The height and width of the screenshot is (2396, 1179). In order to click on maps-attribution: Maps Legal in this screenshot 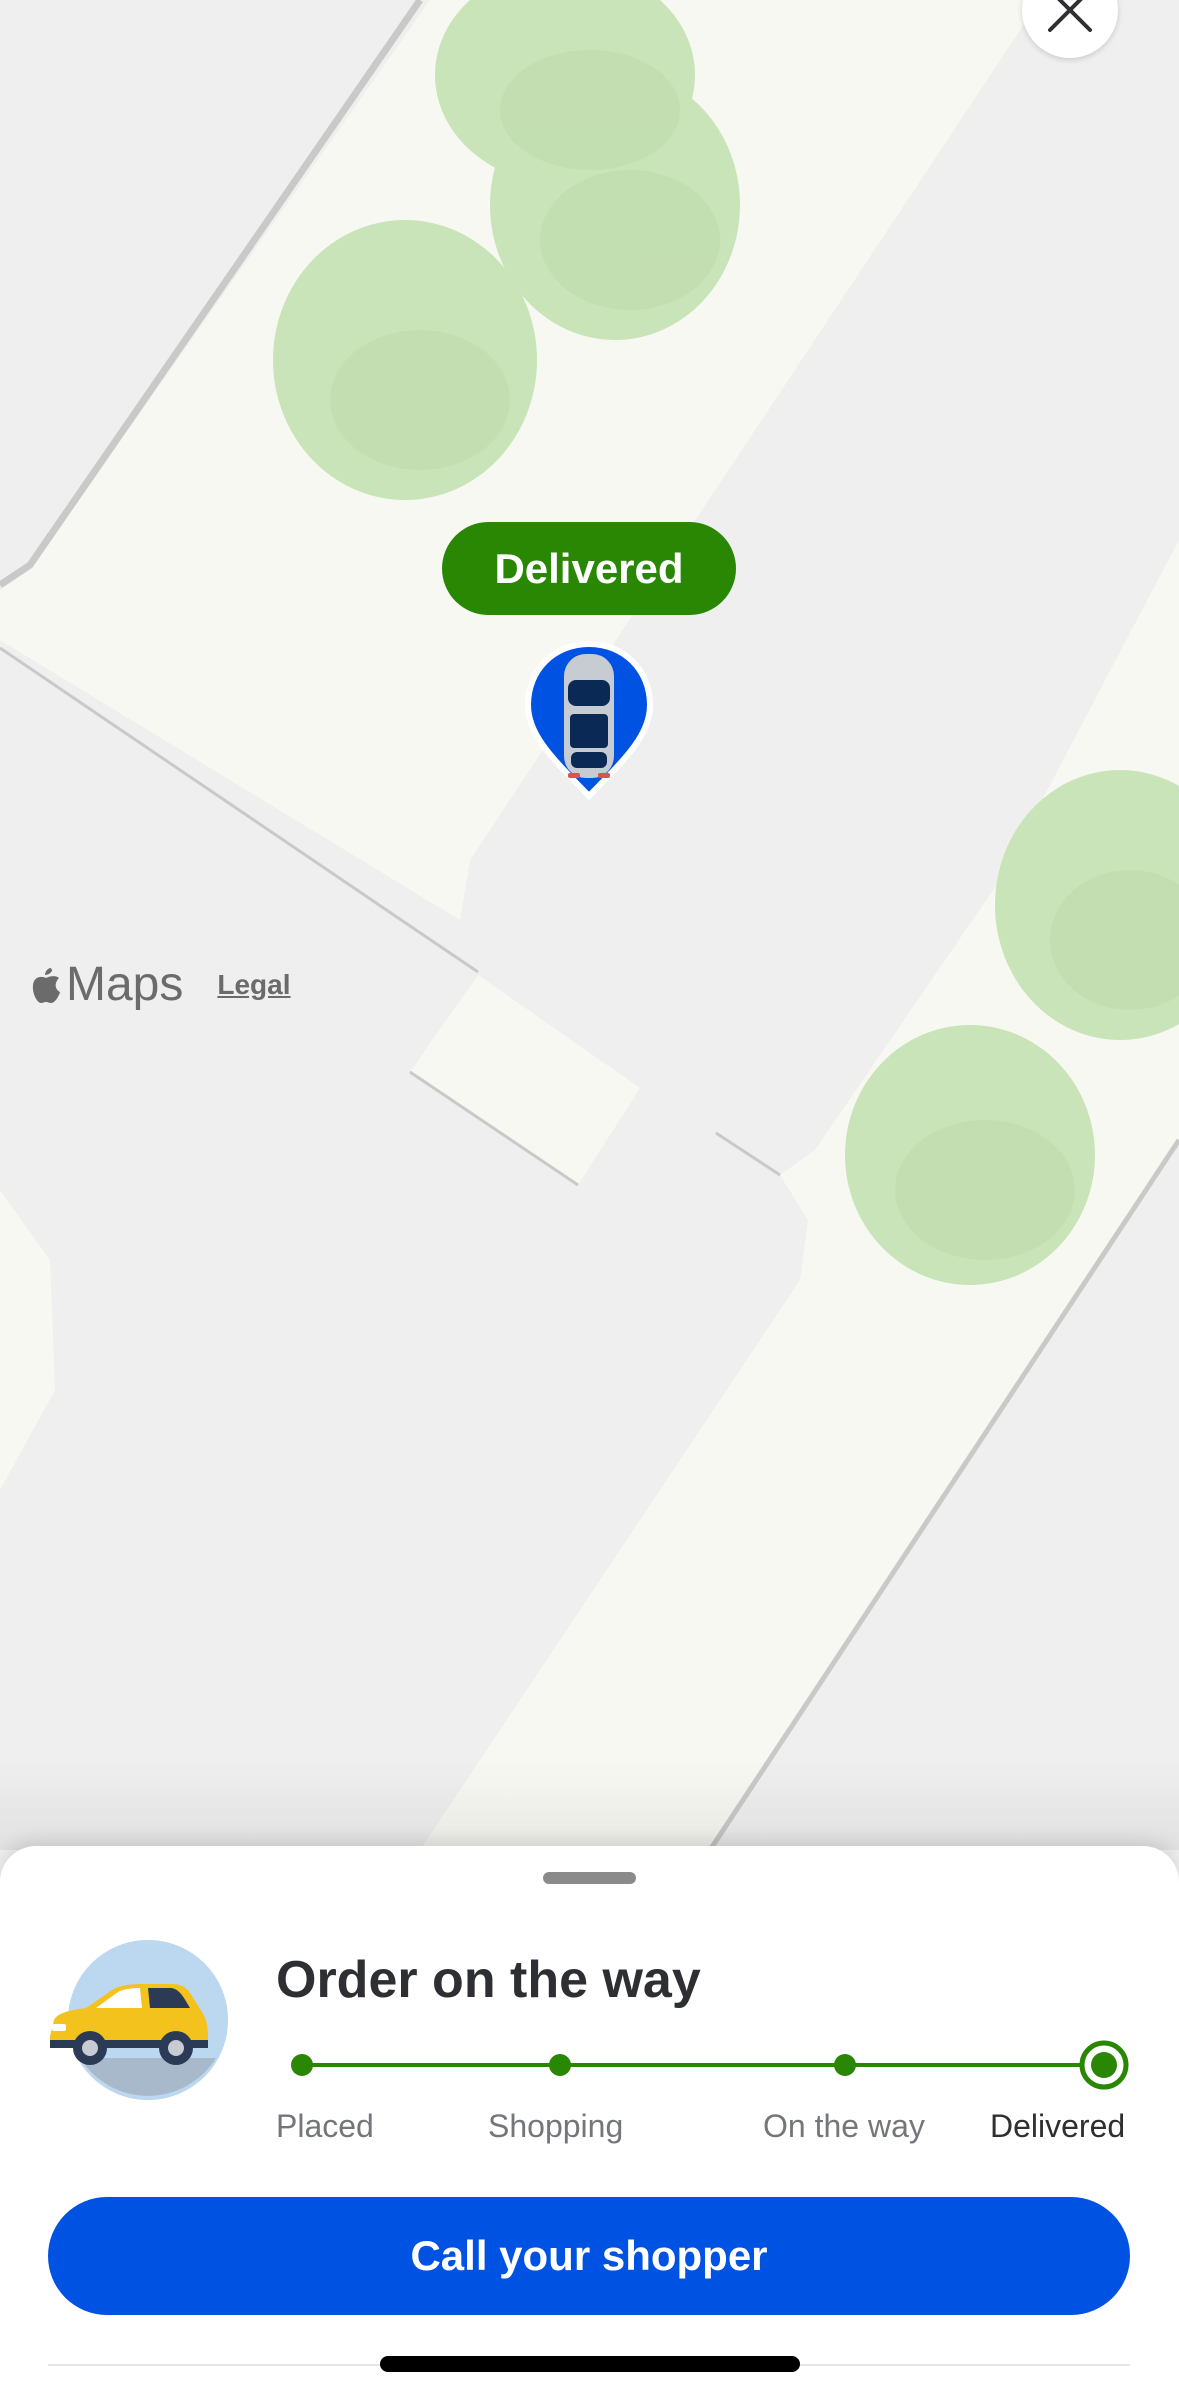, I will do `click(160, 984)`.